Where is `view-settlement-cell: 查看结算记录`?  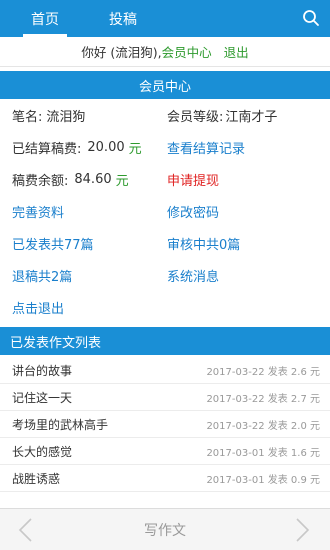 view-settlement-cell: 查看结算记录 is located at coordinates (242, 147).